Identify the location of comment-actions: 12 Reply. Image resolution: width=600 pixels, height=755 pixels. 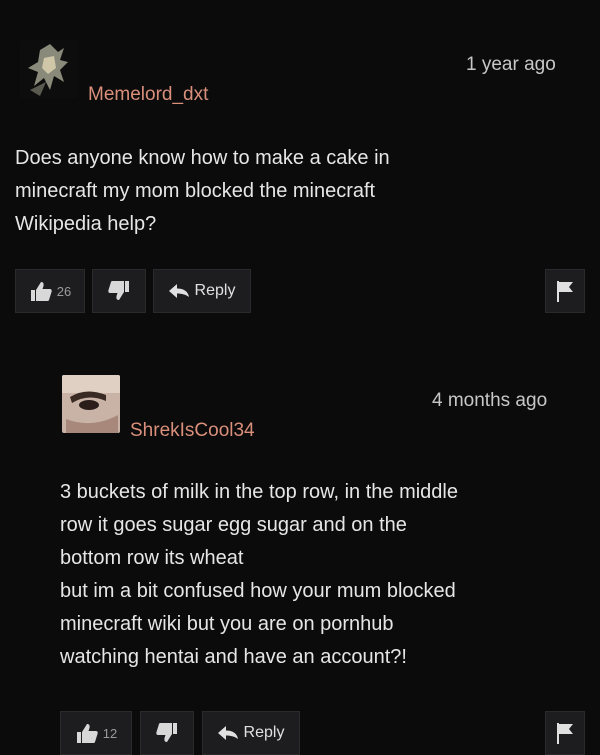
(322, 733).